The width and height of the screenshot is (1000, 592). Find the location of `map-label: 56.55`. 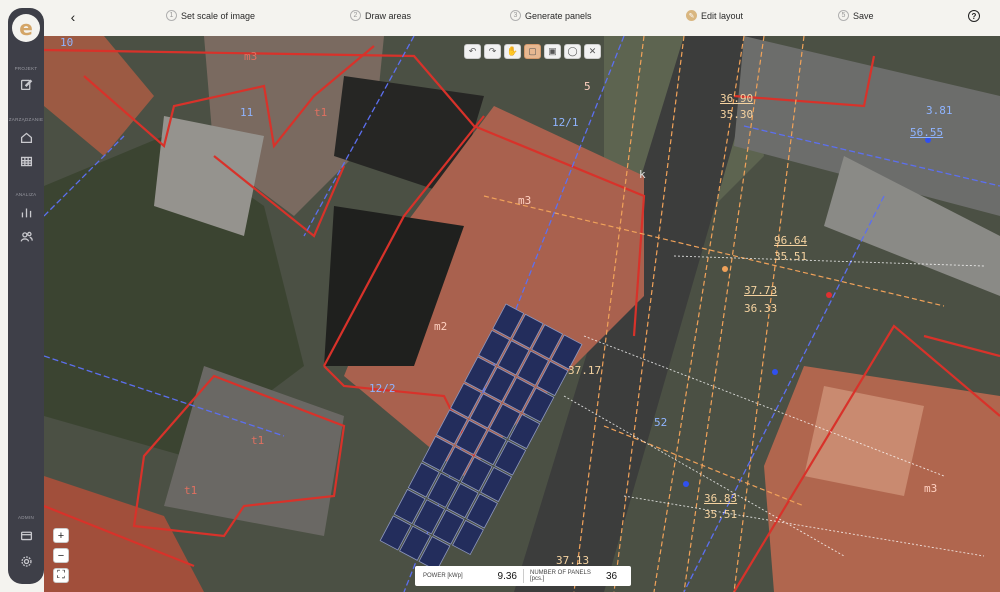

map-label: 56.55 is located at coordinates (927, 132).